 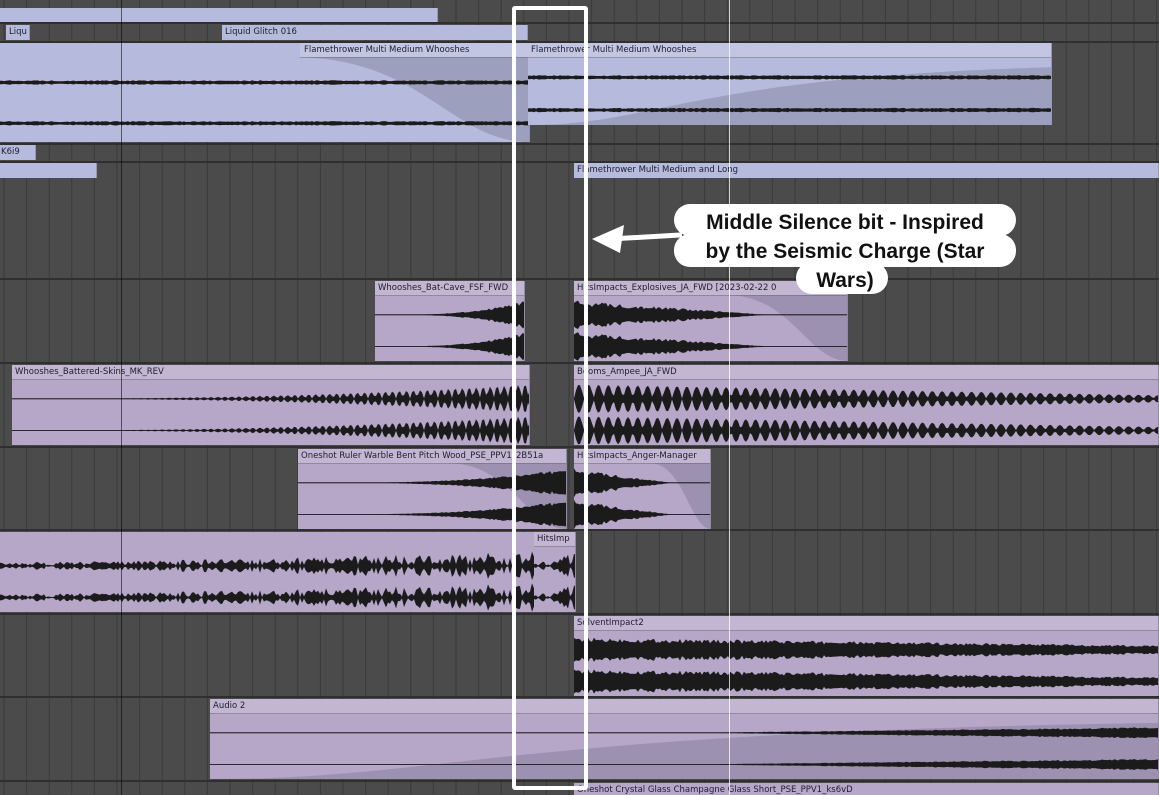 I want to click on clip-label: Flamethrower Multi Medium Whooshes, so click(x=387, y=50).